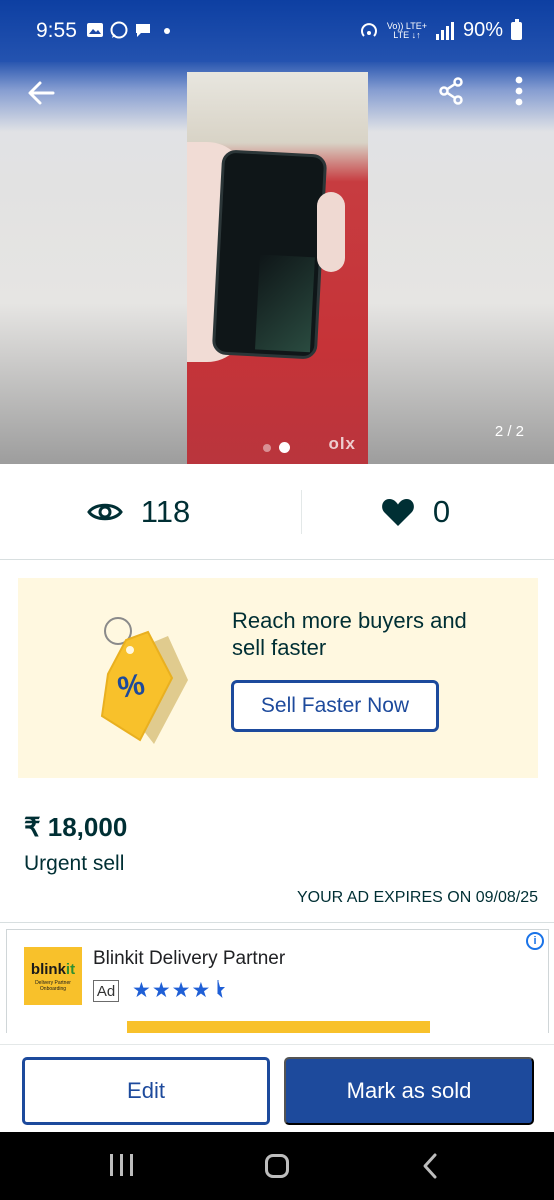 Image resolution: width=554 pixels, height=1200 pixels. I want to click on mark-as-sold-button: Mark as sold, so click(409, 1091).